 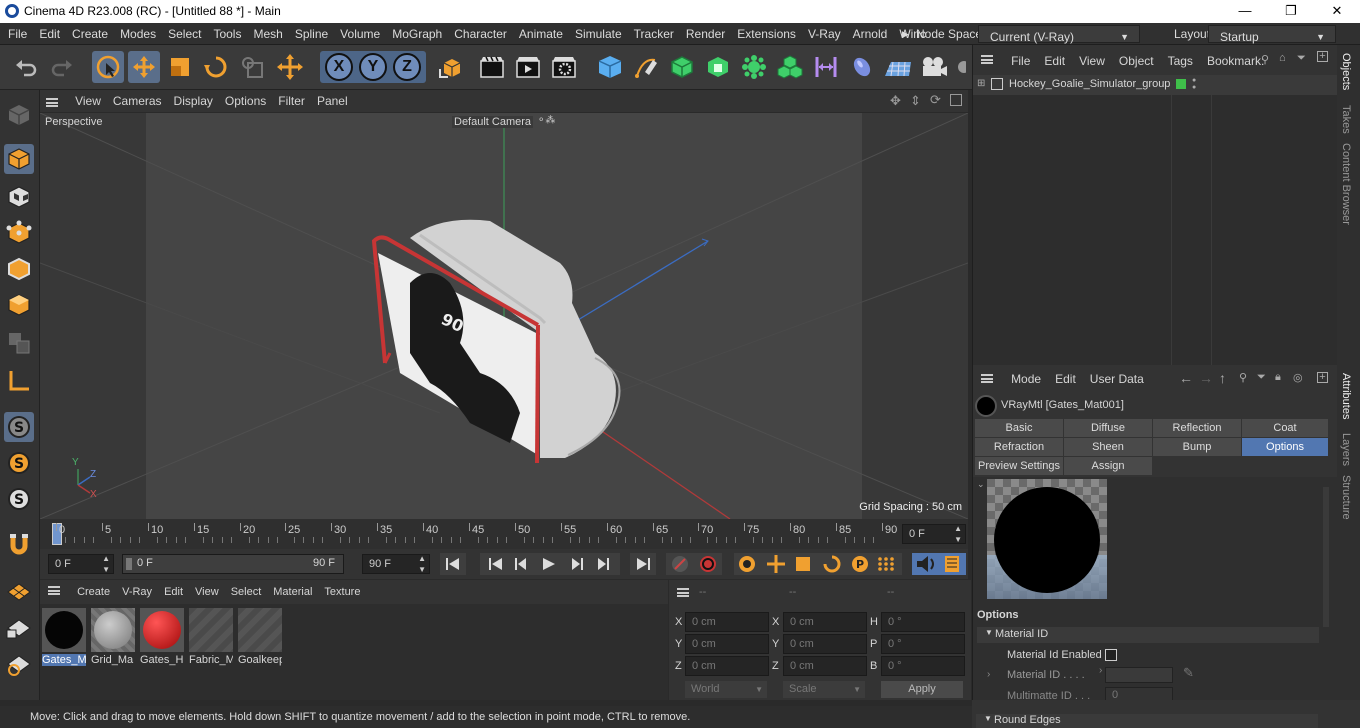 I want to click on key-selection-button, so click(x=748, y=564).